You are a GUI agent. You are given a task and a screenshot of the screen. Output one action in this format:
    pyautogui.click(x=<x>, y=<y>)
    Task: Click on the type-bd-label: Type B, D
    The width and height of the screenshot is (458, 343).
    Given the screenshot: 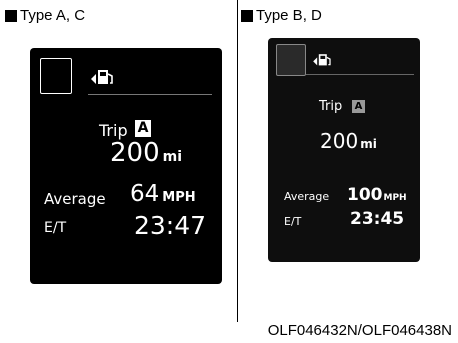 What is the action you would take?
    pyautogui.click(x=289, y=15)
    